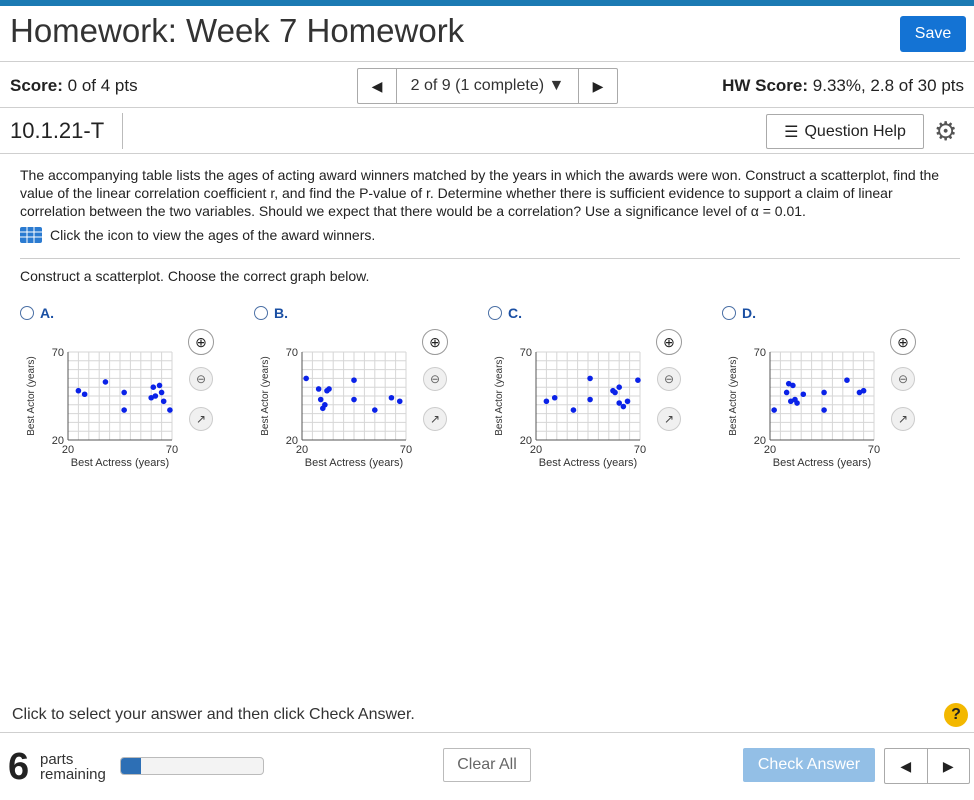 Image resolution: width=974 pixels, height=800 pixels. What do you see at coordinates (739, 313) in the screenshot?
I see `option-d-label: D.` at bounding box center [739, 313].